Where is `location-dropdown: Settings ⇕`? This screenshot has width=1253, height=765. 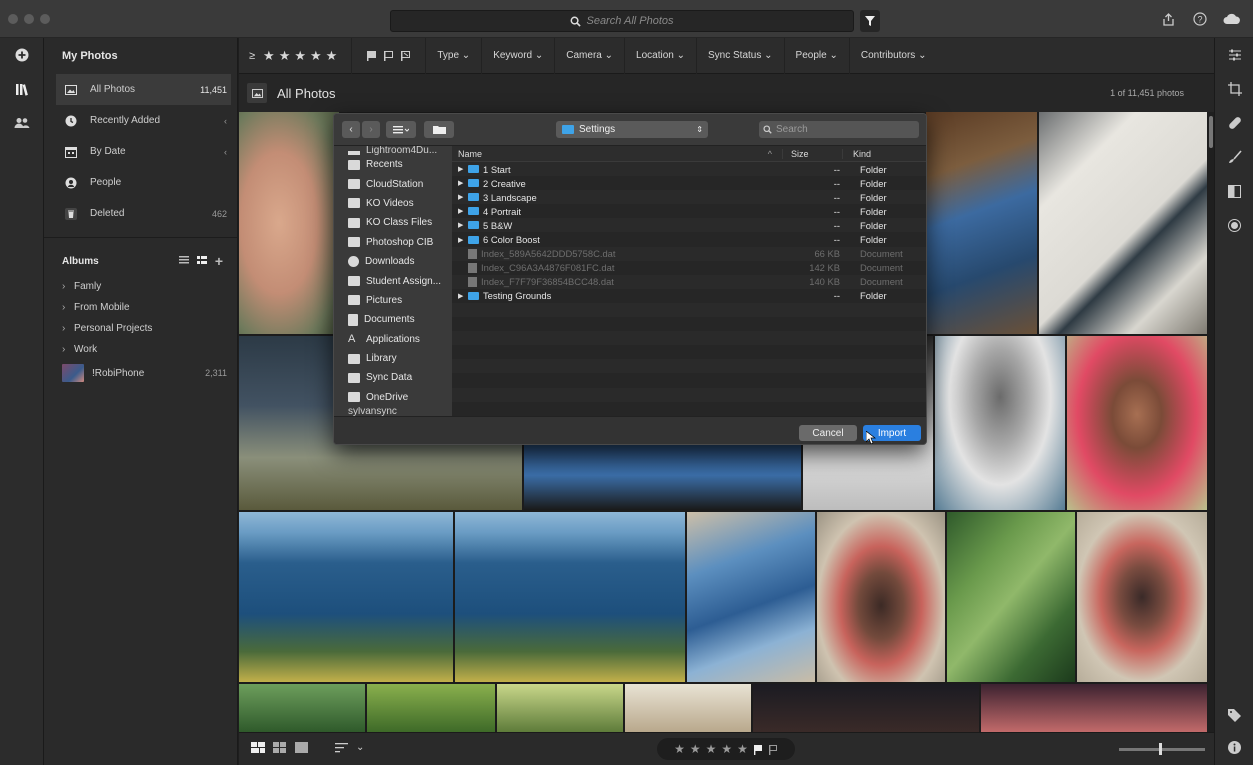
location-dropdown: Settings ⇕ is located at coordinates (632, 129).